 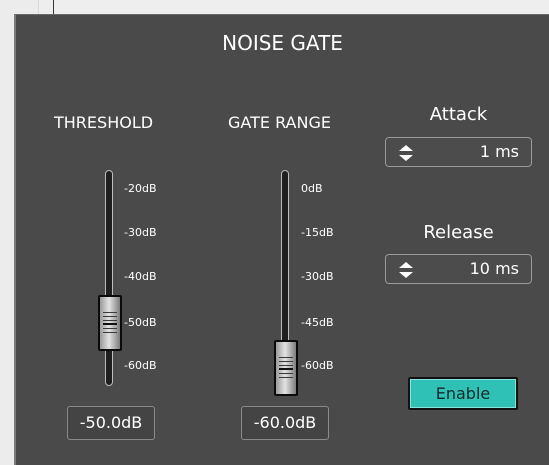 I want to click on threshold-scale-label: -30dB, so click(x=140, y=232).